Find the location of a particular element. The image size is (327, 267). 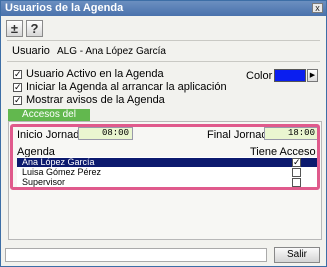

user-value: ALG - Ana López García is located at coordinates (111, 51).